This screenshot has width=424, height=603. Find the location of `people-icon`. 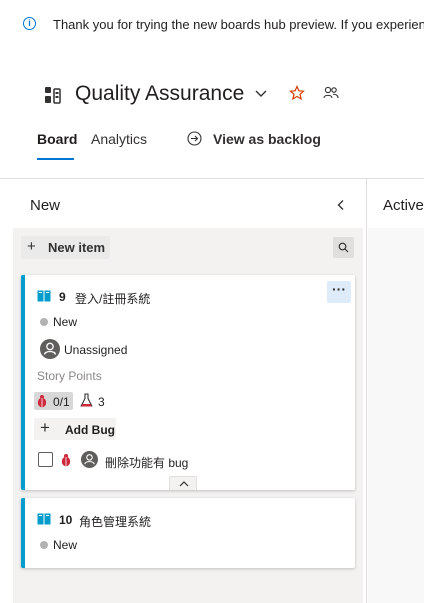

people-icon is located at coordinates (331, 93).